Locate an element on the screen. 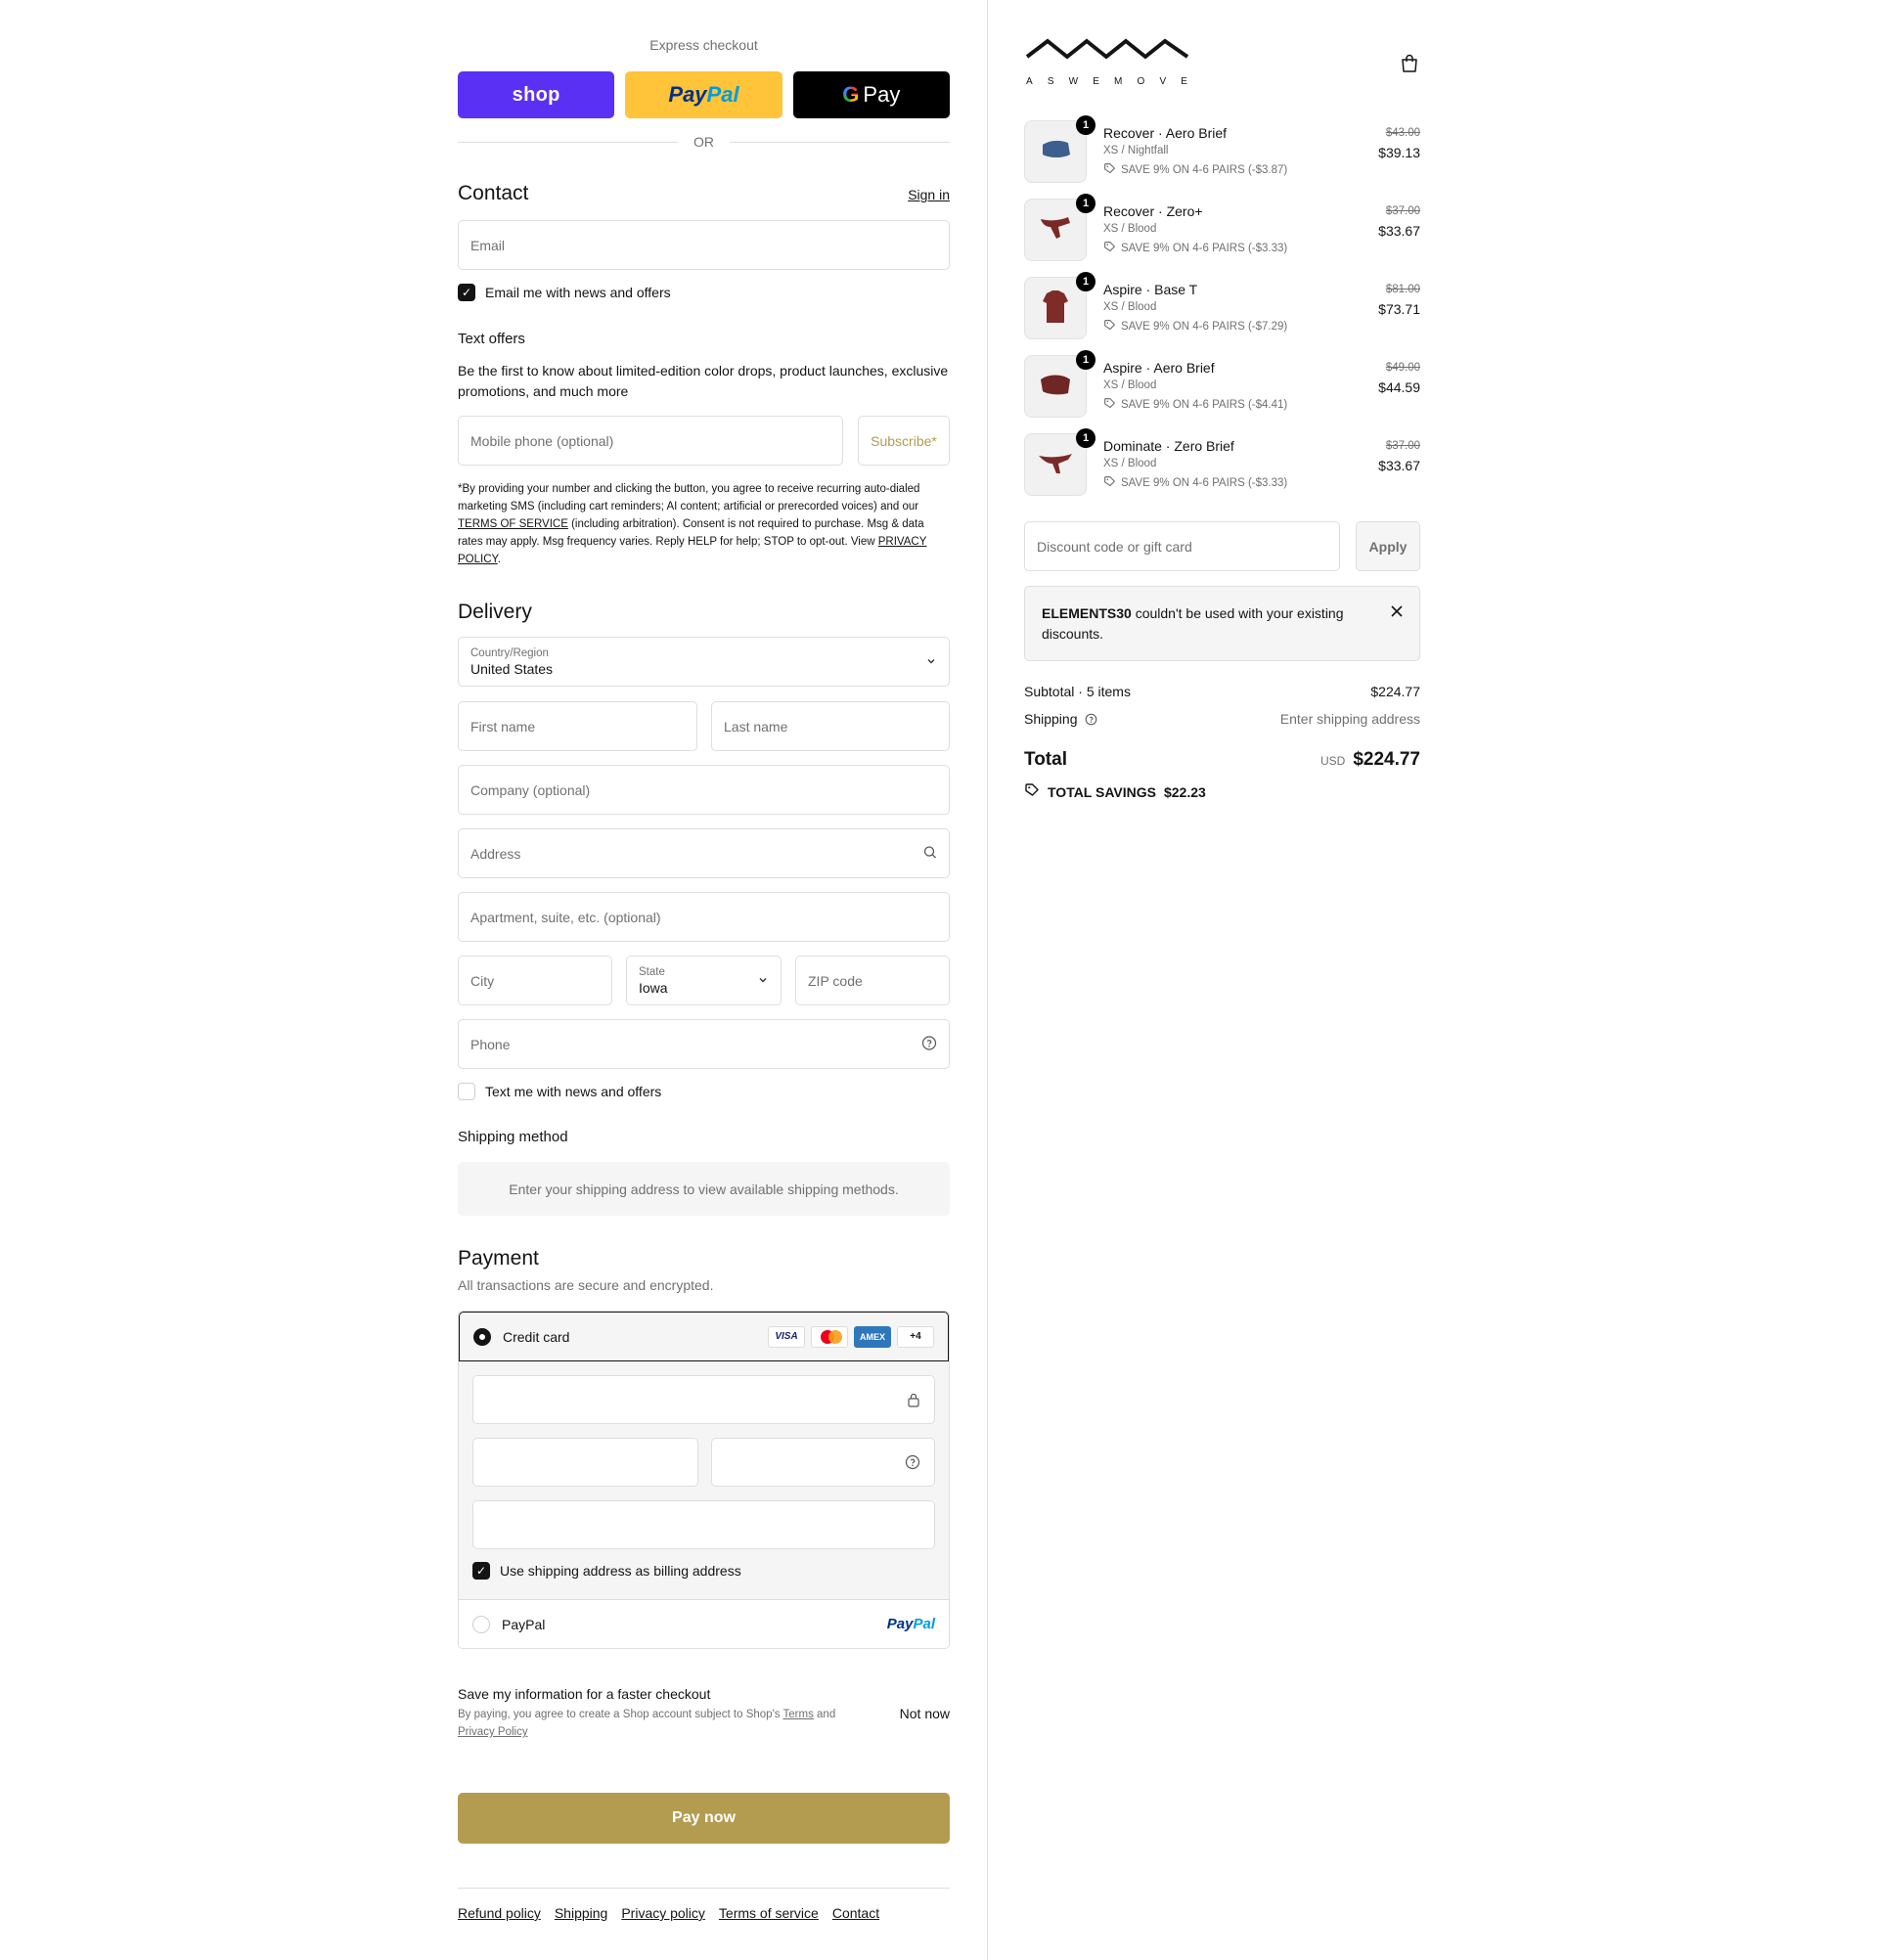 This screenshot has height=1960, width=1878. shop-pay-button: shop is located at coordinates (536, 94).